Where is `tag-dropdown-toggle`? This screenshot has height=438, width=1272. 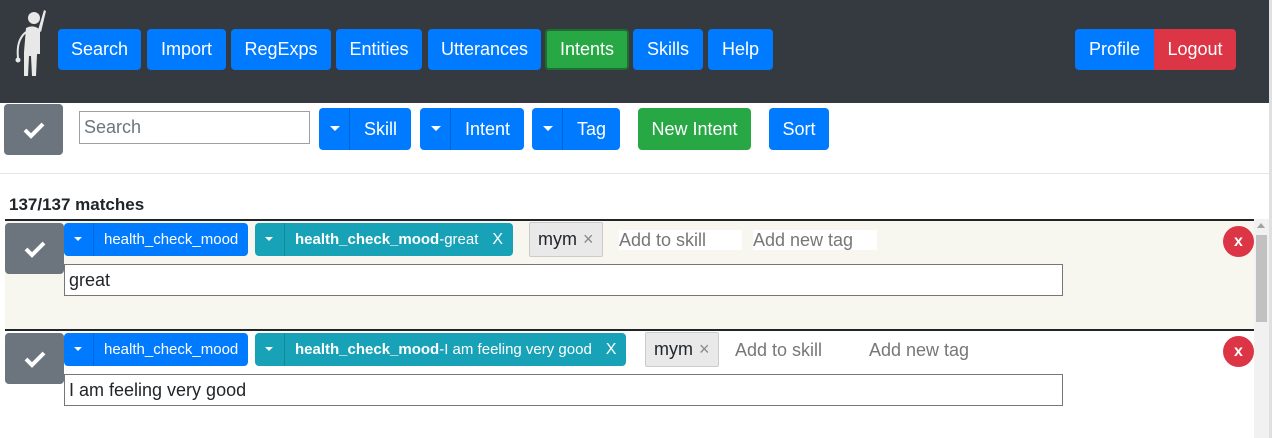 tag-dropdown-toggle is located at coordinates (547, 129).